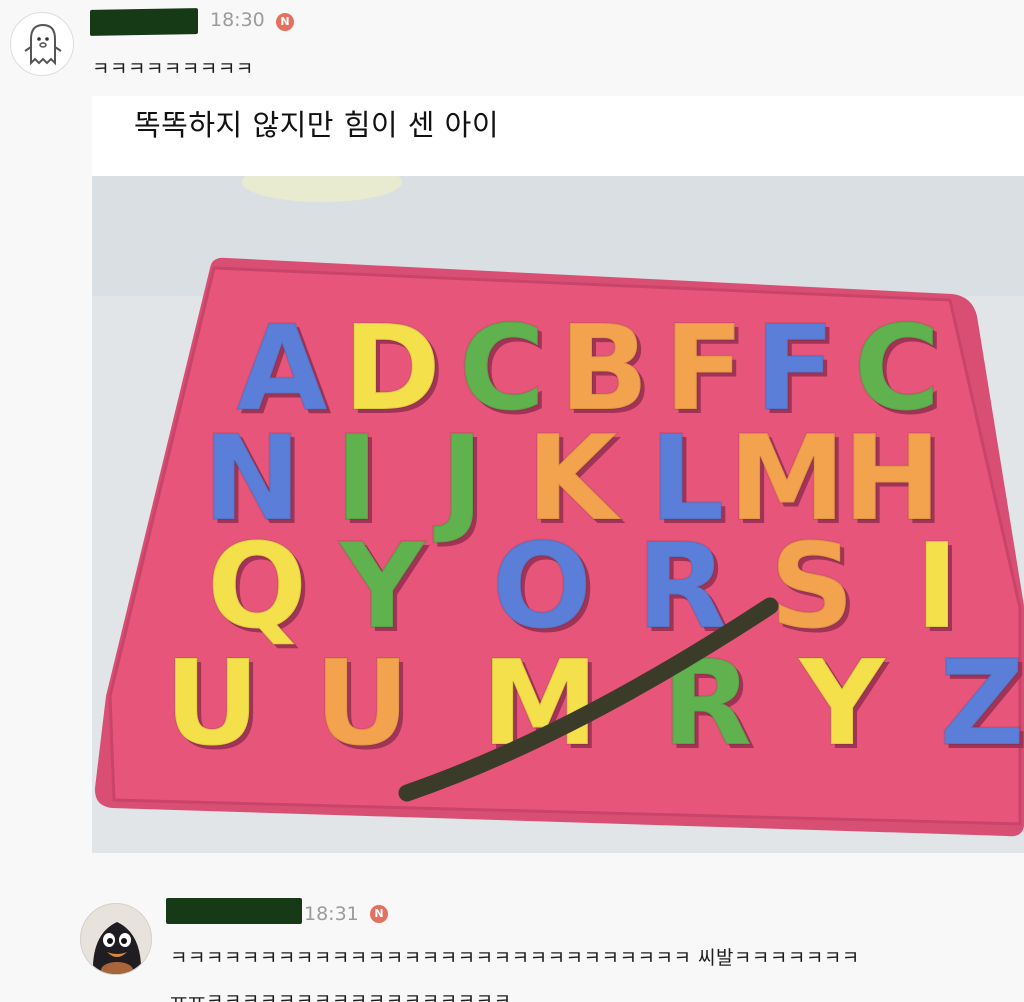 Image resolution: width=1024 pixels, height=1002 pixels. Describe the element at coordinates (458, 478) in the screenshot. I see `puzzle-letter: J` at that location.